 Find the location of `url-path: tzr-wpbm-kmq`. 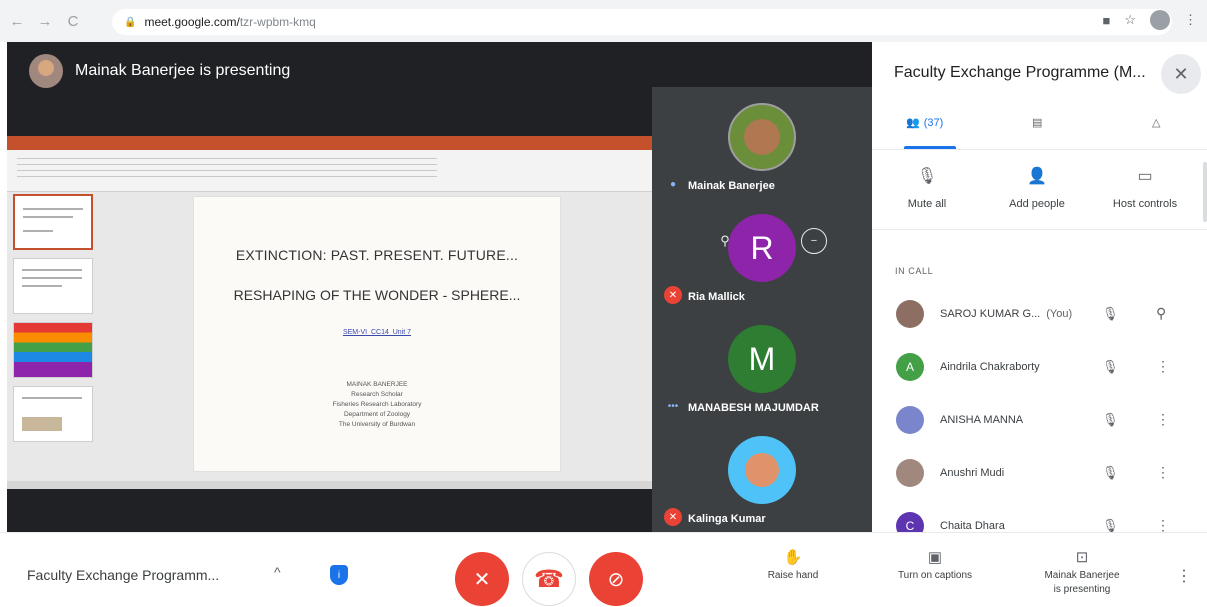

url-path: tzr-wpbm-kmq is located at coordinates (277, 22).